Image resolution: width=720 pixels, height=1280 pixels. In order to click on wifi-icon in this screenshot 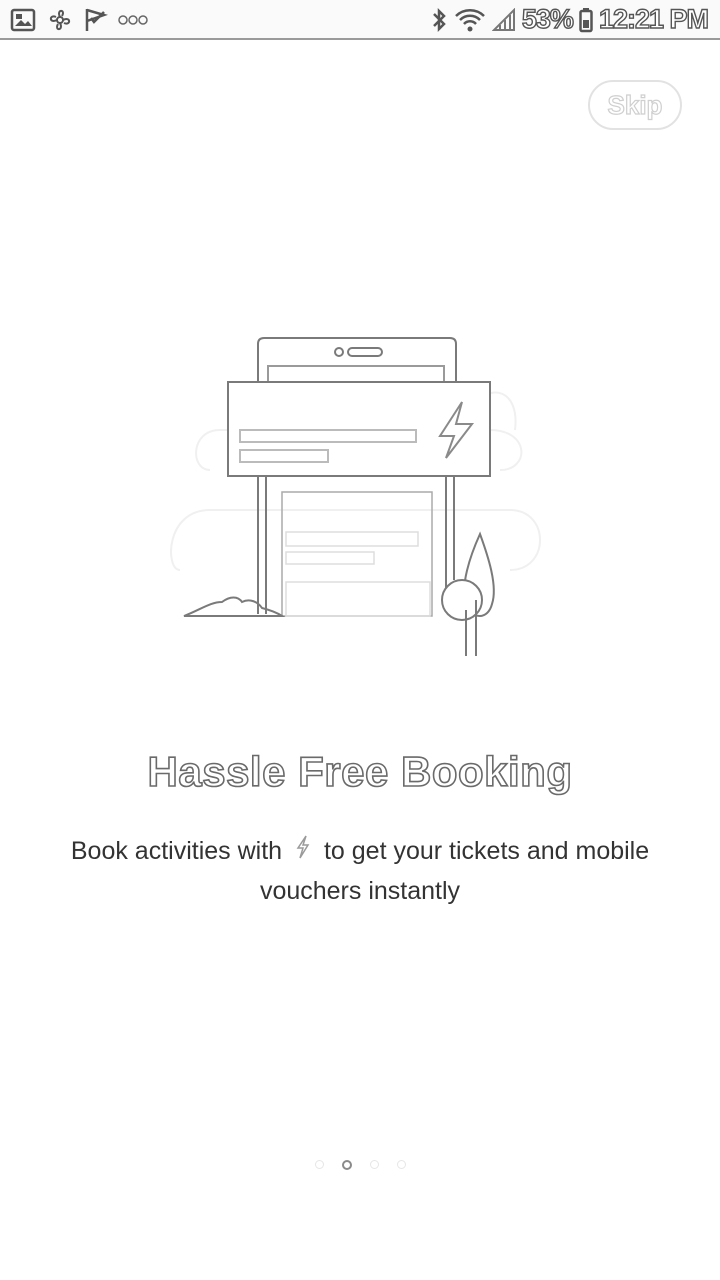, I will do `click(470, 20)`.